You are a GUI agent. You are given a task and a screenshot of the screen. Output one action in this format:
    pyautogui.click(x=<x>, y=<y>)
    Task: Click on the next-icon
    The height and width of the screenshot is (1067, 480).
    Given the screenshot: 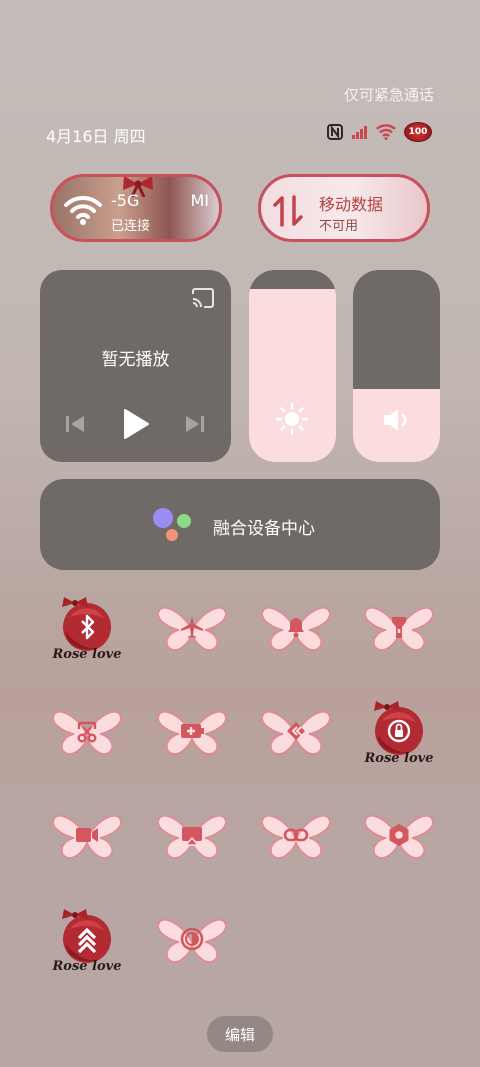 What is the action you would take?
    pyautogui.click(x=195, y=424)
    